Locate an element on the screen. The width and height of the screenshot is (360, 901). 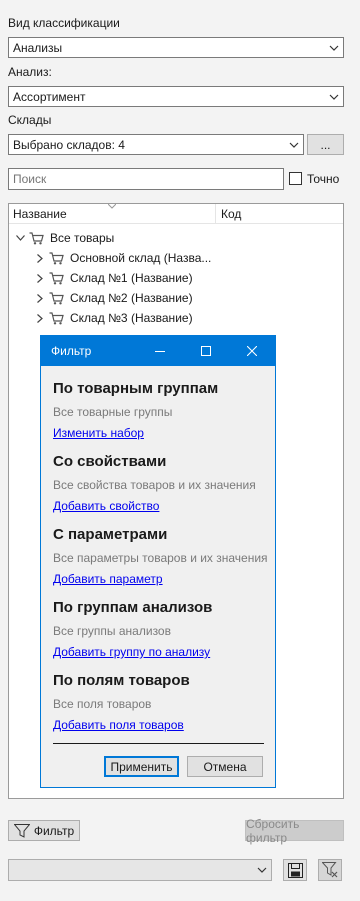
section-description: Все свойства товаров и их значения is located at coordinates (154, 485).